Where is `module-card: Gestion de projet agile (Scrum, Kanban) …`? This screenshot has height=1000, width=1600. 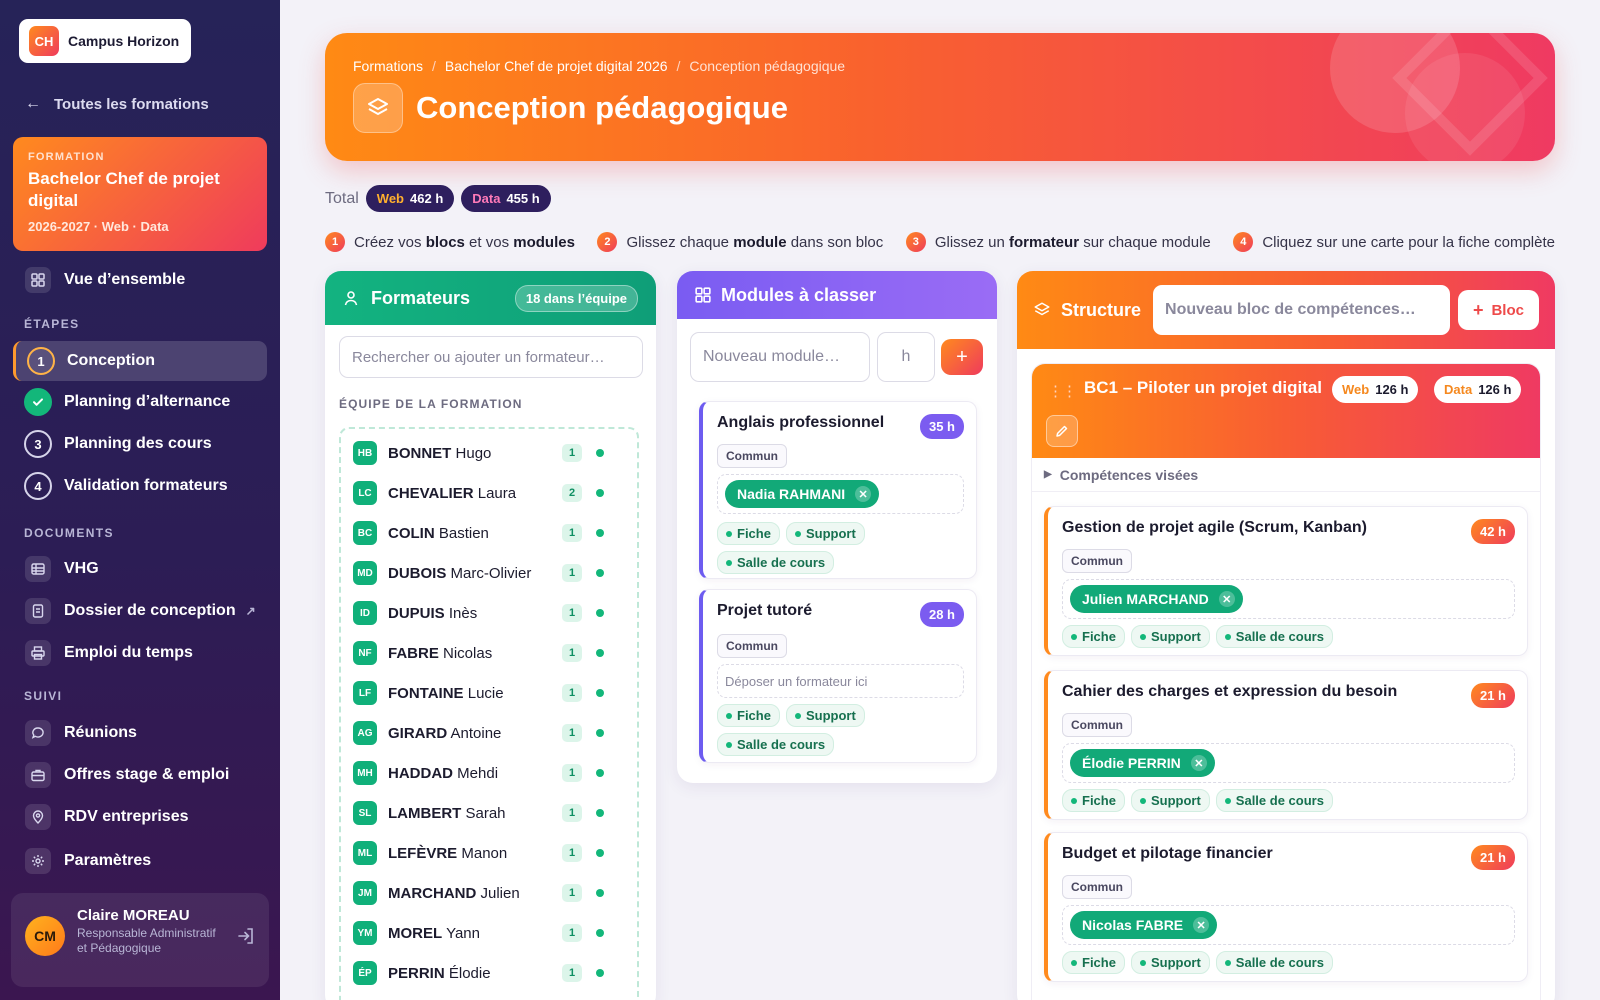
module-card: Gestion de projet agile (Scrum, Kanban) … is located at coordinates (1286, 581).